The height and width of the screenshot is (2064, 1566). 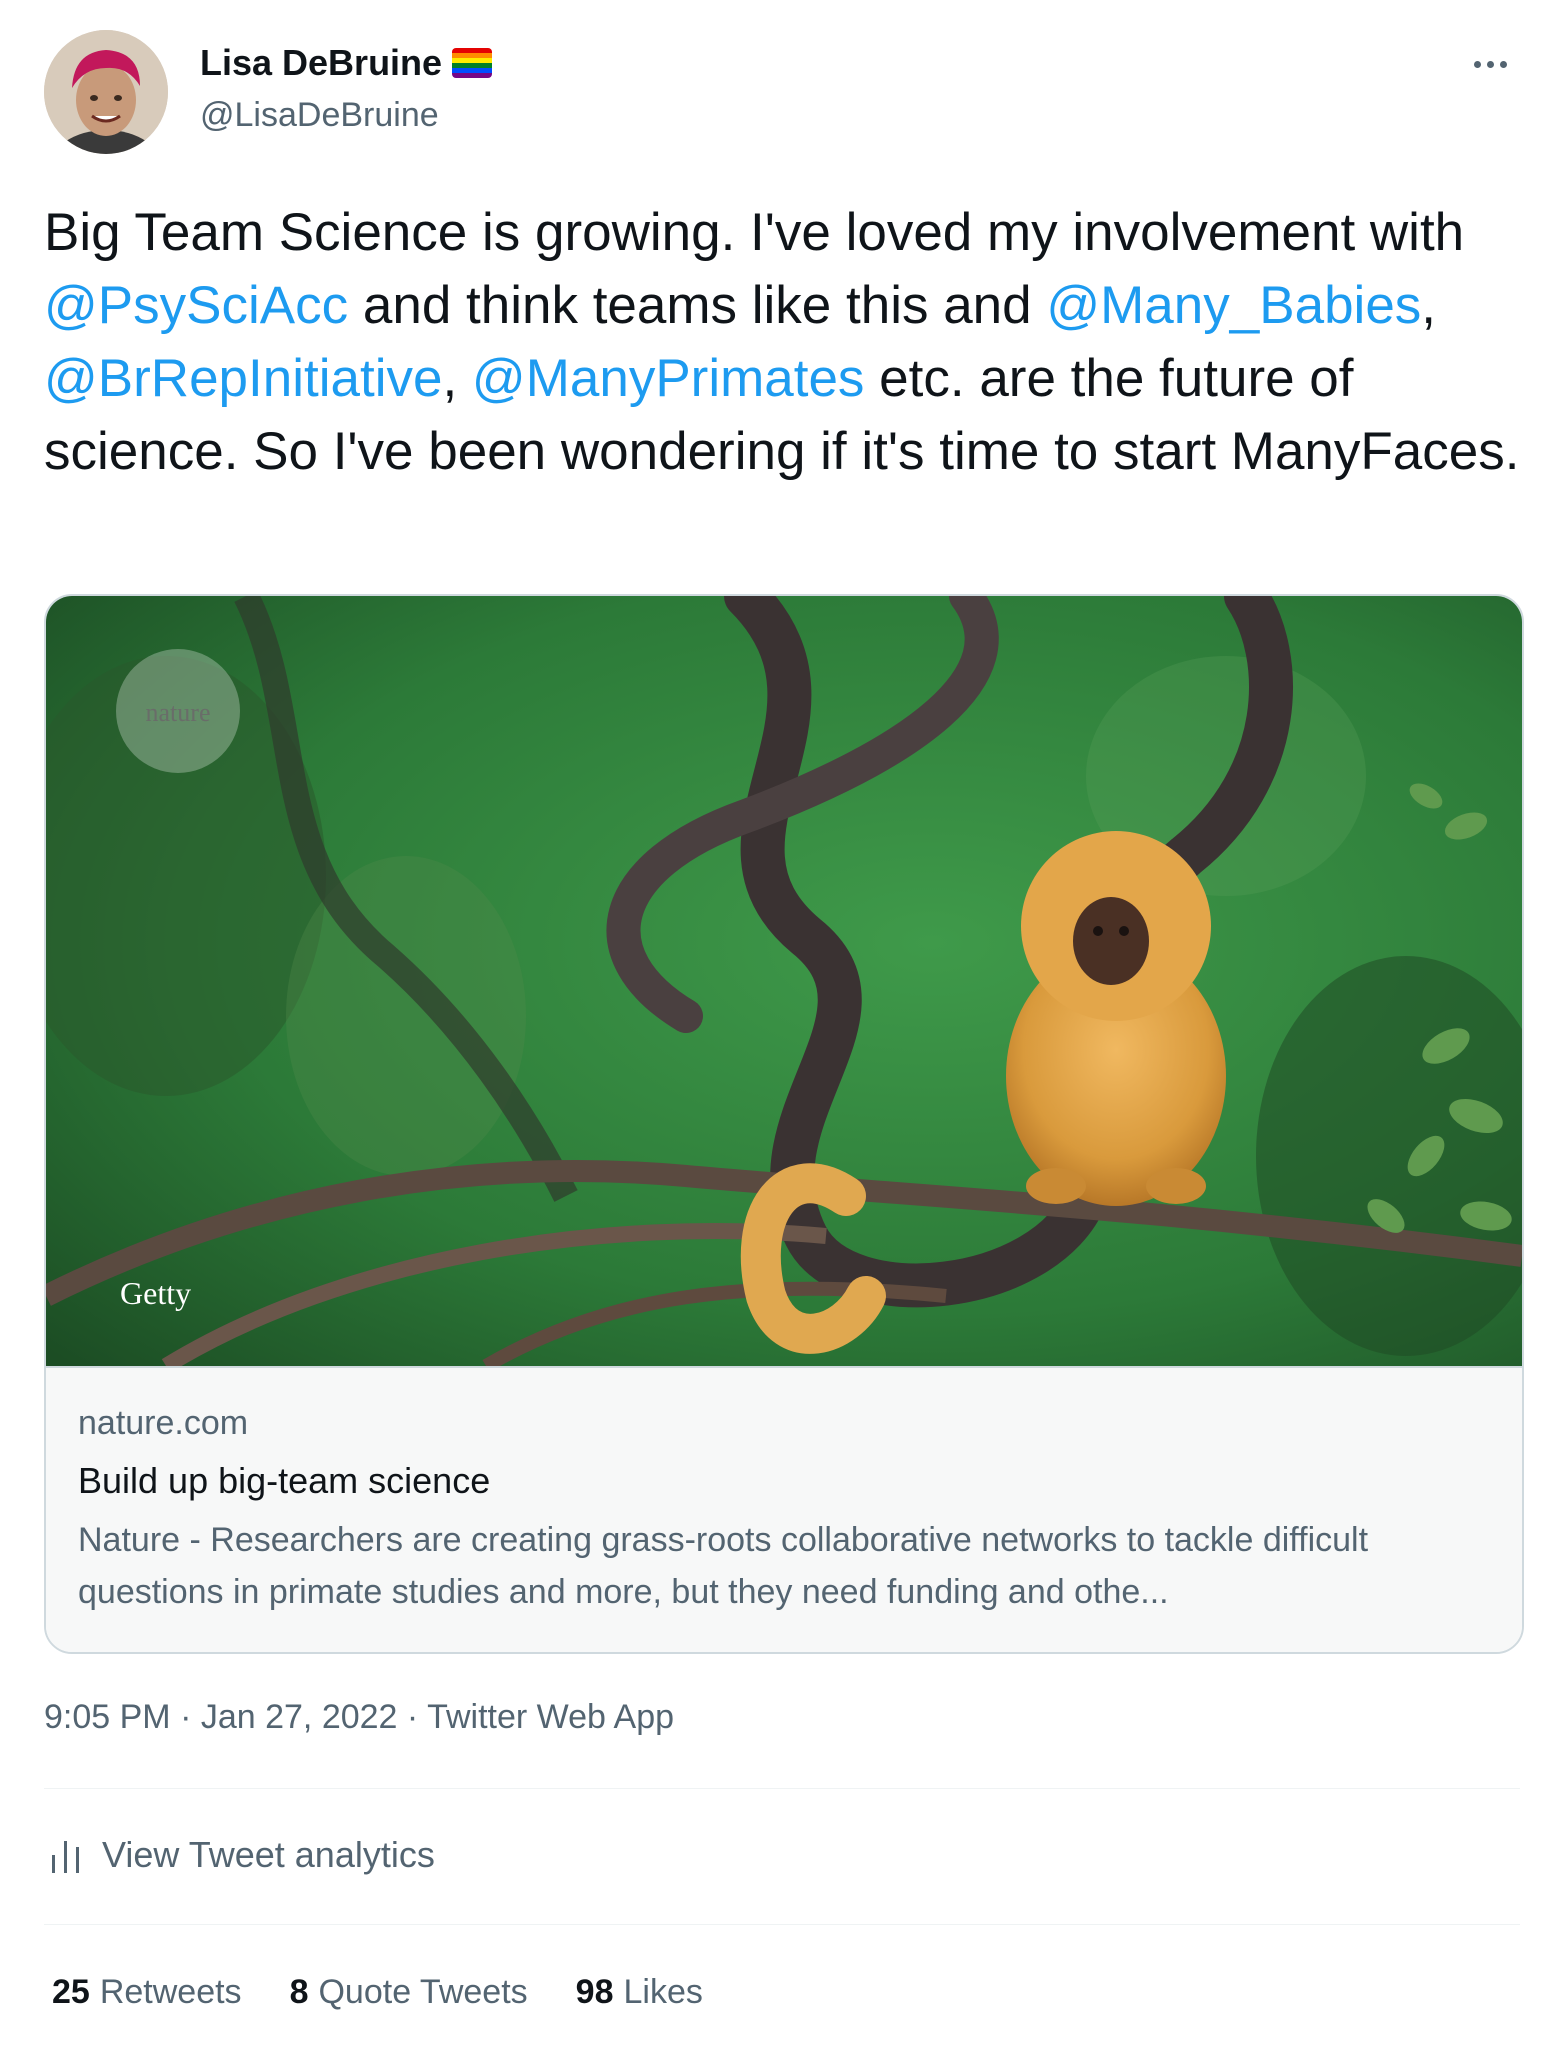 What do you see at coordinates (472, 63) in the screenshot?
I see `rainbow-flag-icon` at bounding box center [472, 63].